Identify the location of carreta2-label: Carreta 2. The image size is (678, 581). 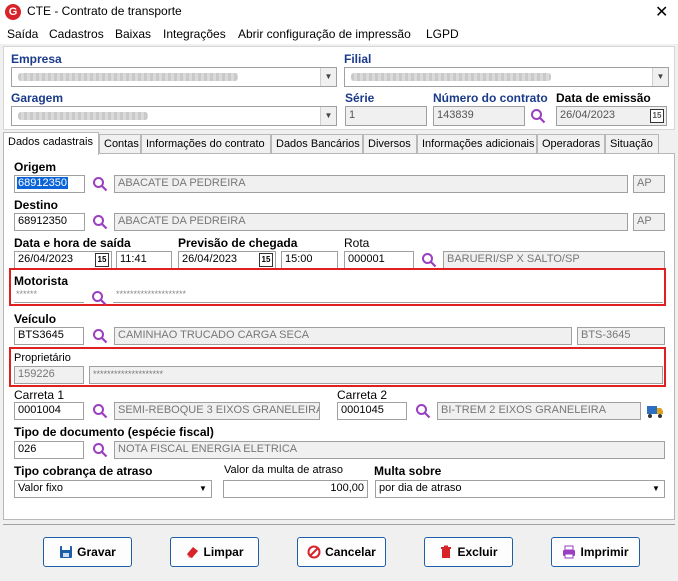
(362, 395).